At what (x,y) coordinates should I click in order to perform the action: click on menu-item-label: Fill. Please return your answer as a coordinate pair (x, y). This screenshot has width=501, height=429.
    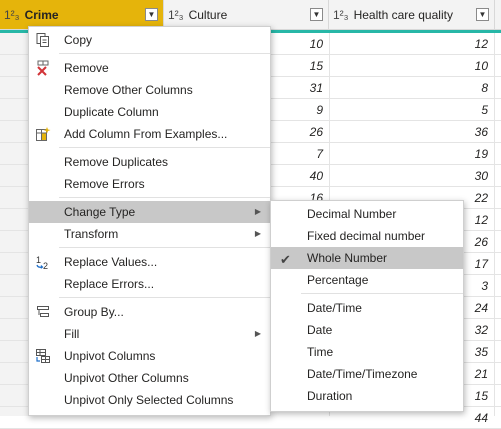
    Looking at the image, I should click on (72, 334).